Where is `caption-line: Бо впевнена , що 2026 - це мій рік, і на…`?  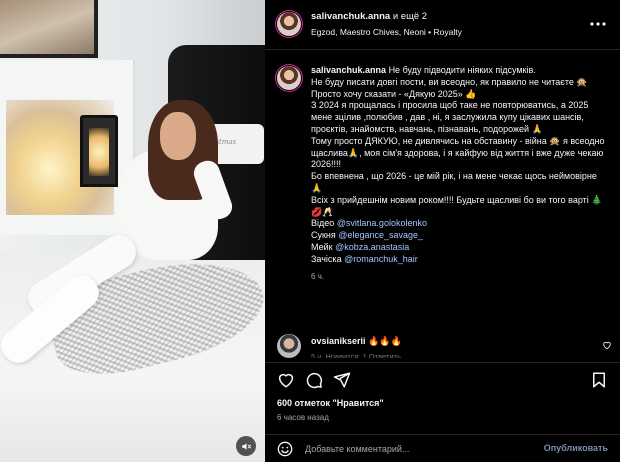
caption-line: Бо впевнена , що 2026 - це мій рік, і на… is located at coordinates (454, 182).